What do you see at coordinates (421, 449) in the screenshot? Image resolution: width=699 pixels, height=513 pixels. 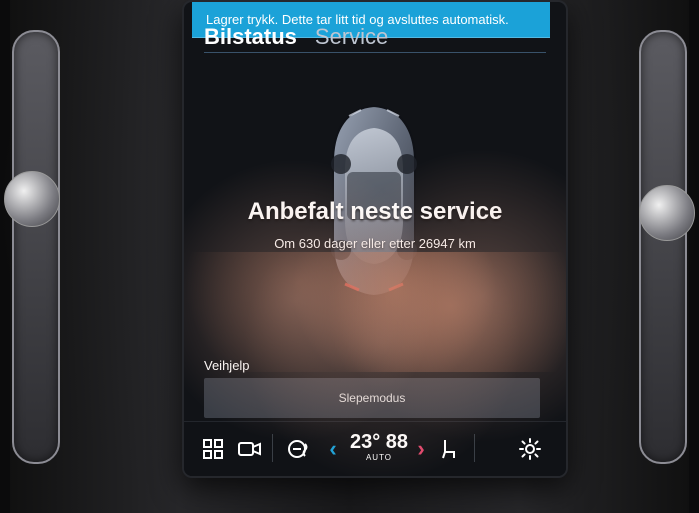 I see `chevron-right-icon: ›` at bounding box center [421, 449].